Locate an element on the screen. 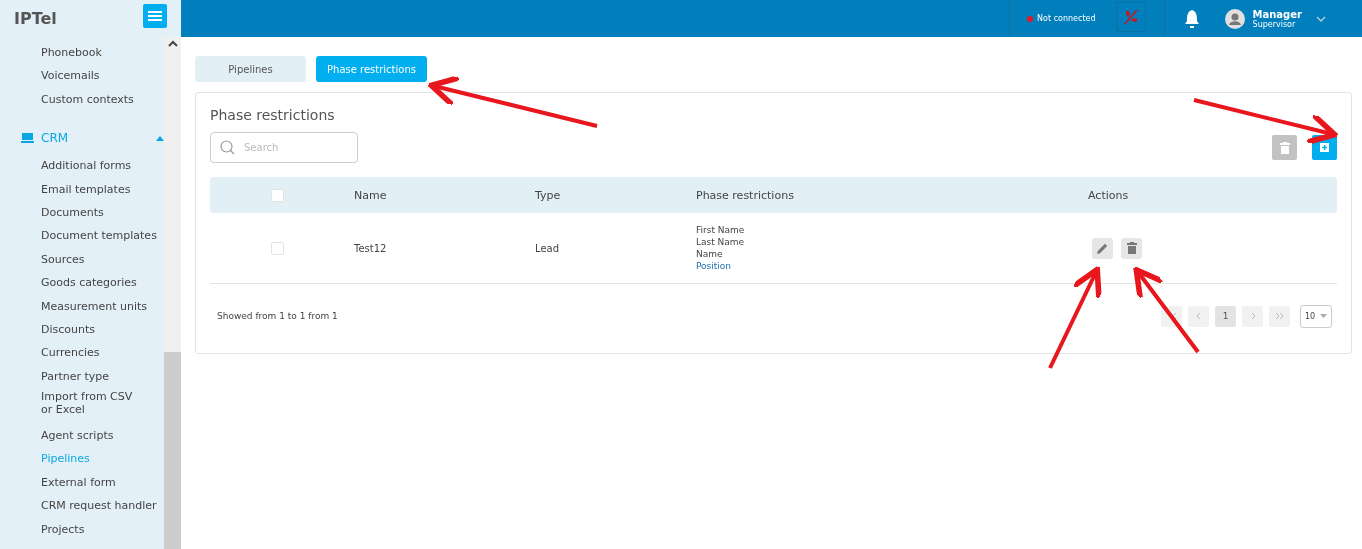 The height and width of the screenshot is (549, 1362). user-role: Supervisor is located at coordinates (1274, 24).